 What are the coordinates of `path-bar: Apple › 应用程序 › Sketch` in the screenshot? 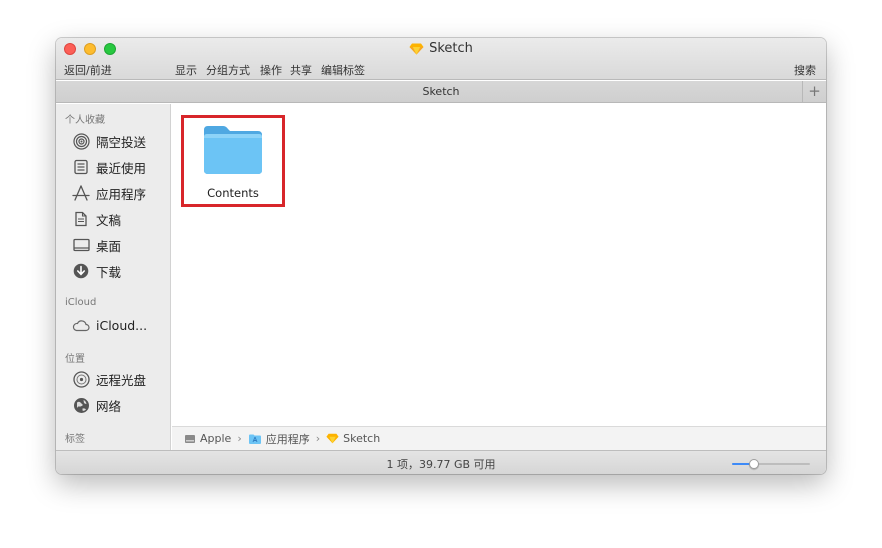 It's located at (499, 438).